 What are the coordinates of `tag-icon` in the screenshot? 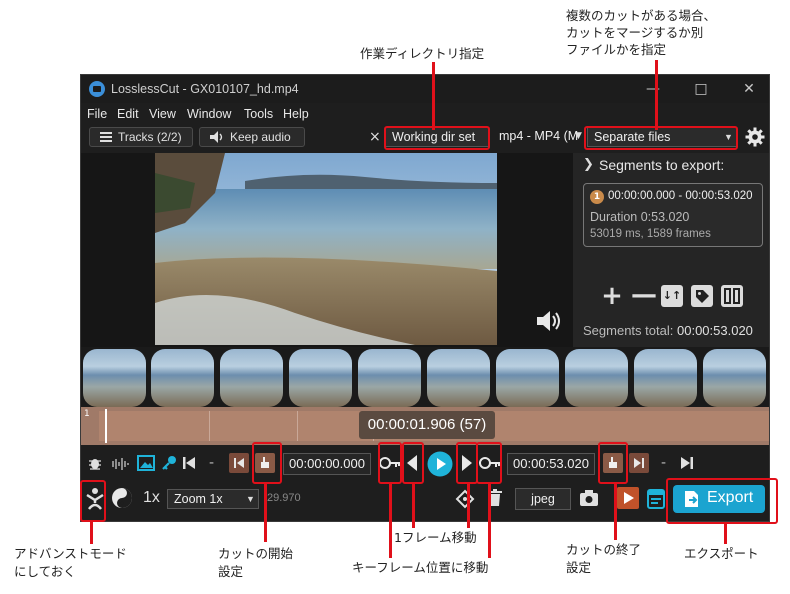 It's located at (702, 296).